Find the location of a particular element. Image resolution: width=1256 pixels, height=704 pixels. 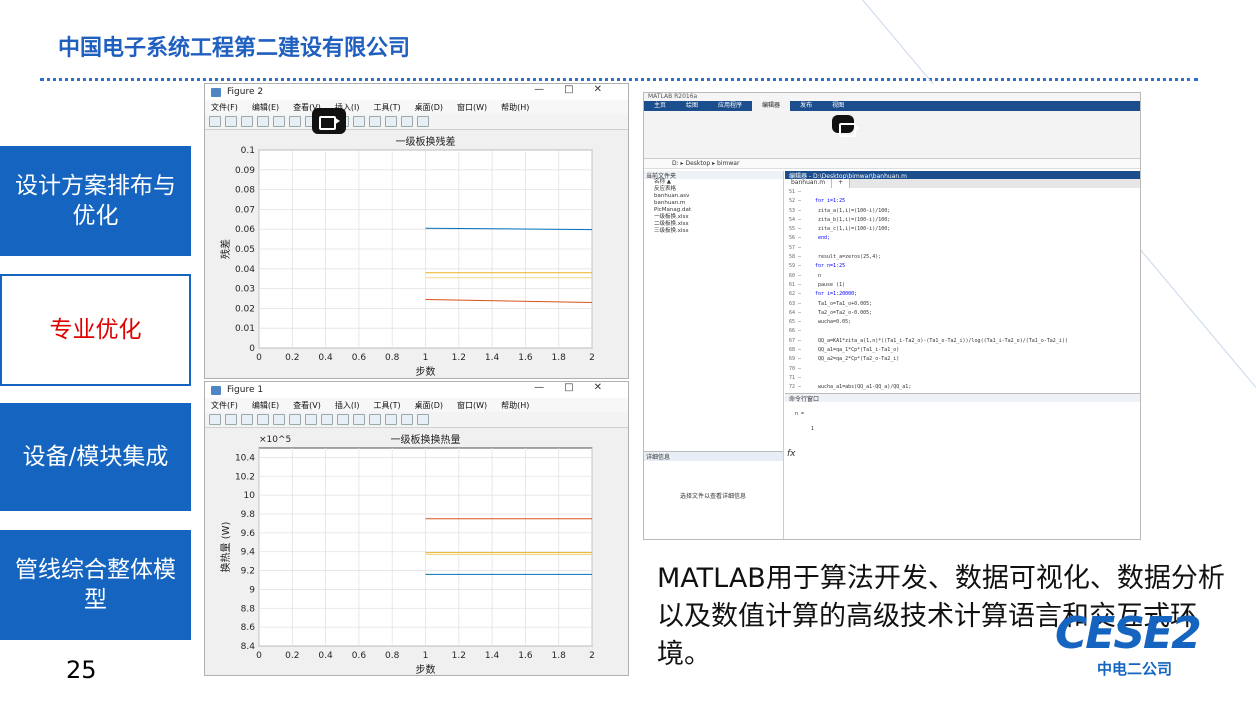

company-title: 中国电子系统工程第二建设有限公司 is located at coordinates (234, 48).